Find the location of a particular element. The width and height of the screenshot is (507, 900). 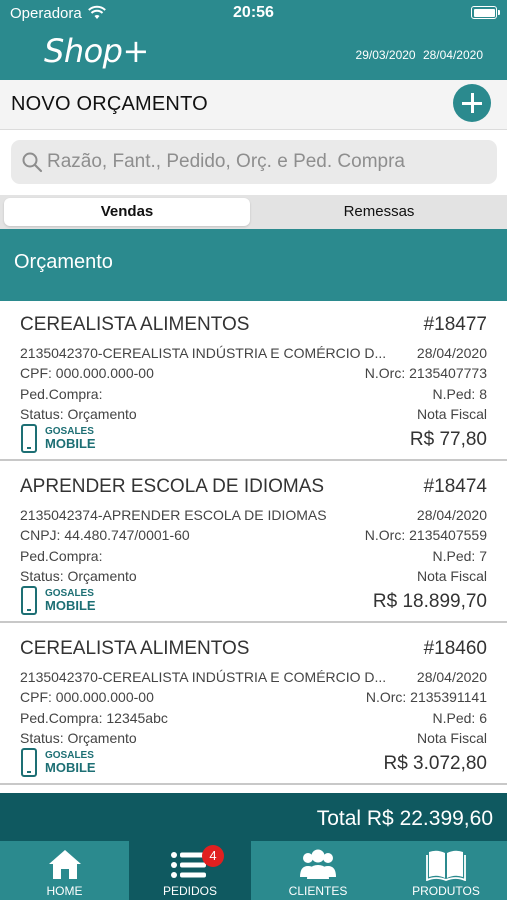

search-area: Razão, Fant., Pedido, Orç. e Ped. Compra is located at coordinates (253, 162).